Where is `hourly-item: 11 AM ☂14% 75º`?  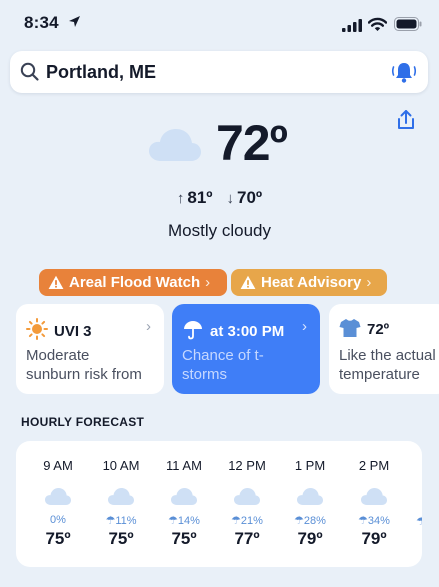
hourly-item: 11 AM ☂14% 75º is located at coordinates (184, 504).